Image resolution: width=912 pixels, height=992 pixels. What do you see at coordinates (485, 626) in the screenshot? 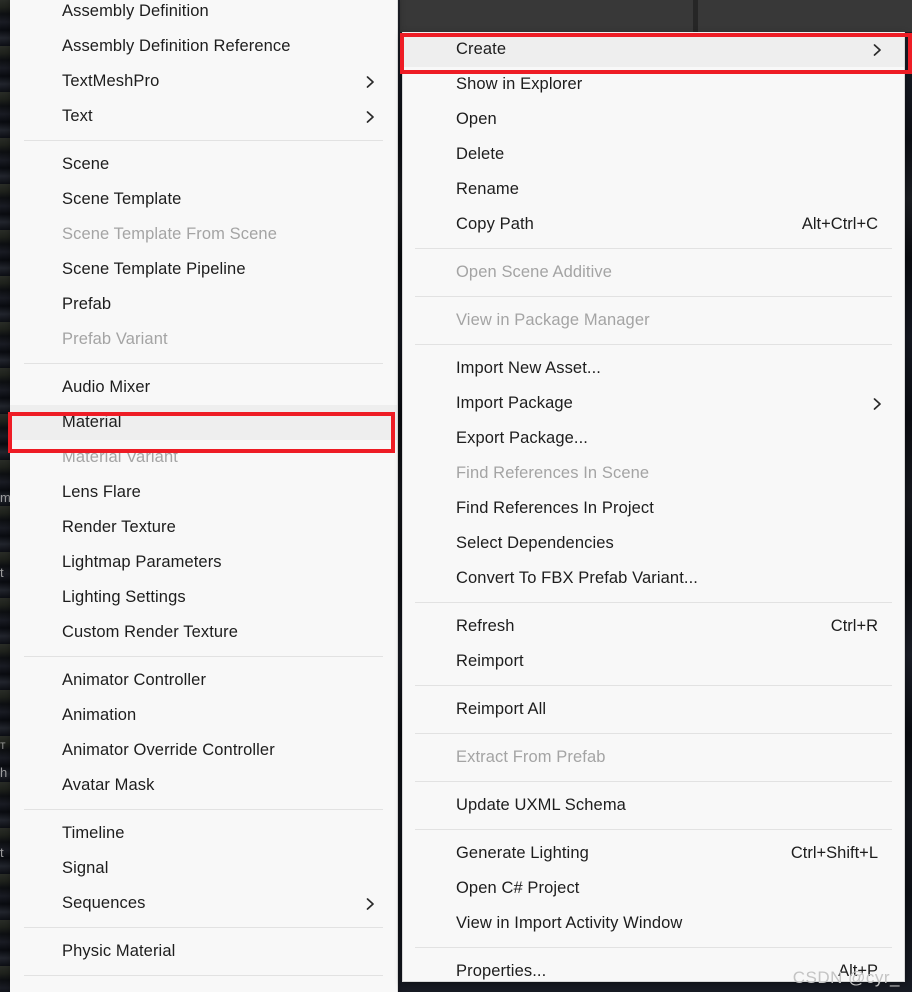
I see `menu-item-label: Refresh` at bounding box center [485, 626].